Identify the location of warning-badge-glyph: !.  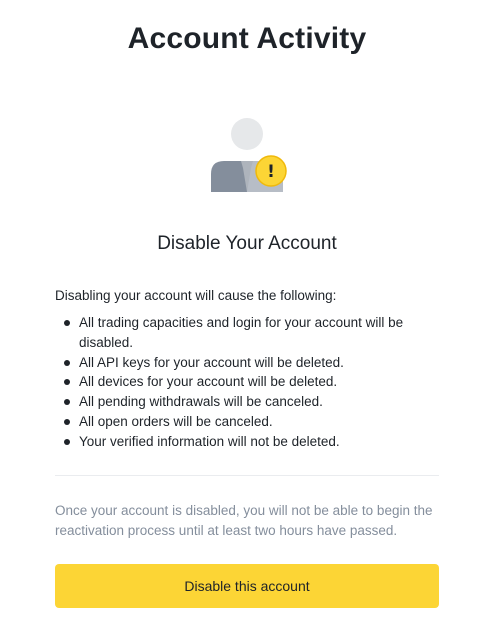
(271, 172).